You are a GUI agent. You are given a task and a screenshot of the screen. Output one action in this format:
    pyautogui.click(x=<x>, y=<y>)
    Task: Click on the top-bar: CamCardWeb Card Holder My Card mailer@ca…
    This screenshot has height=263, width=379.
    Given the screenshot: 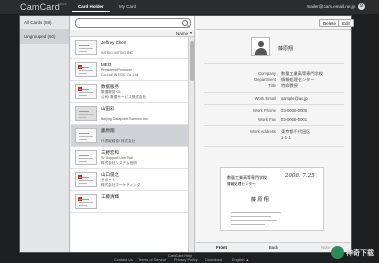 What is the action you would take?
    pyautogui.click(x=189, y=7)
    